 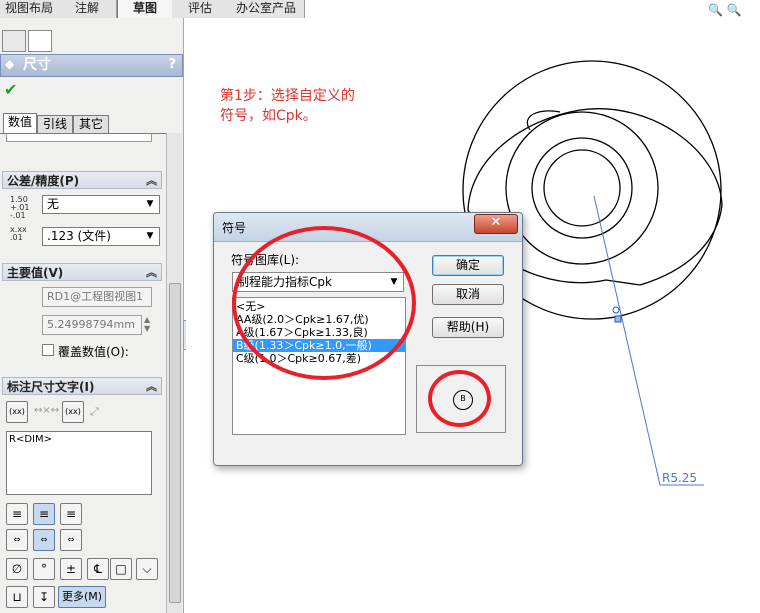 What do you see at coordinates (496, 224) in the screenshot?
I see `close-icon: ✕` at bounding box center [496, 224].